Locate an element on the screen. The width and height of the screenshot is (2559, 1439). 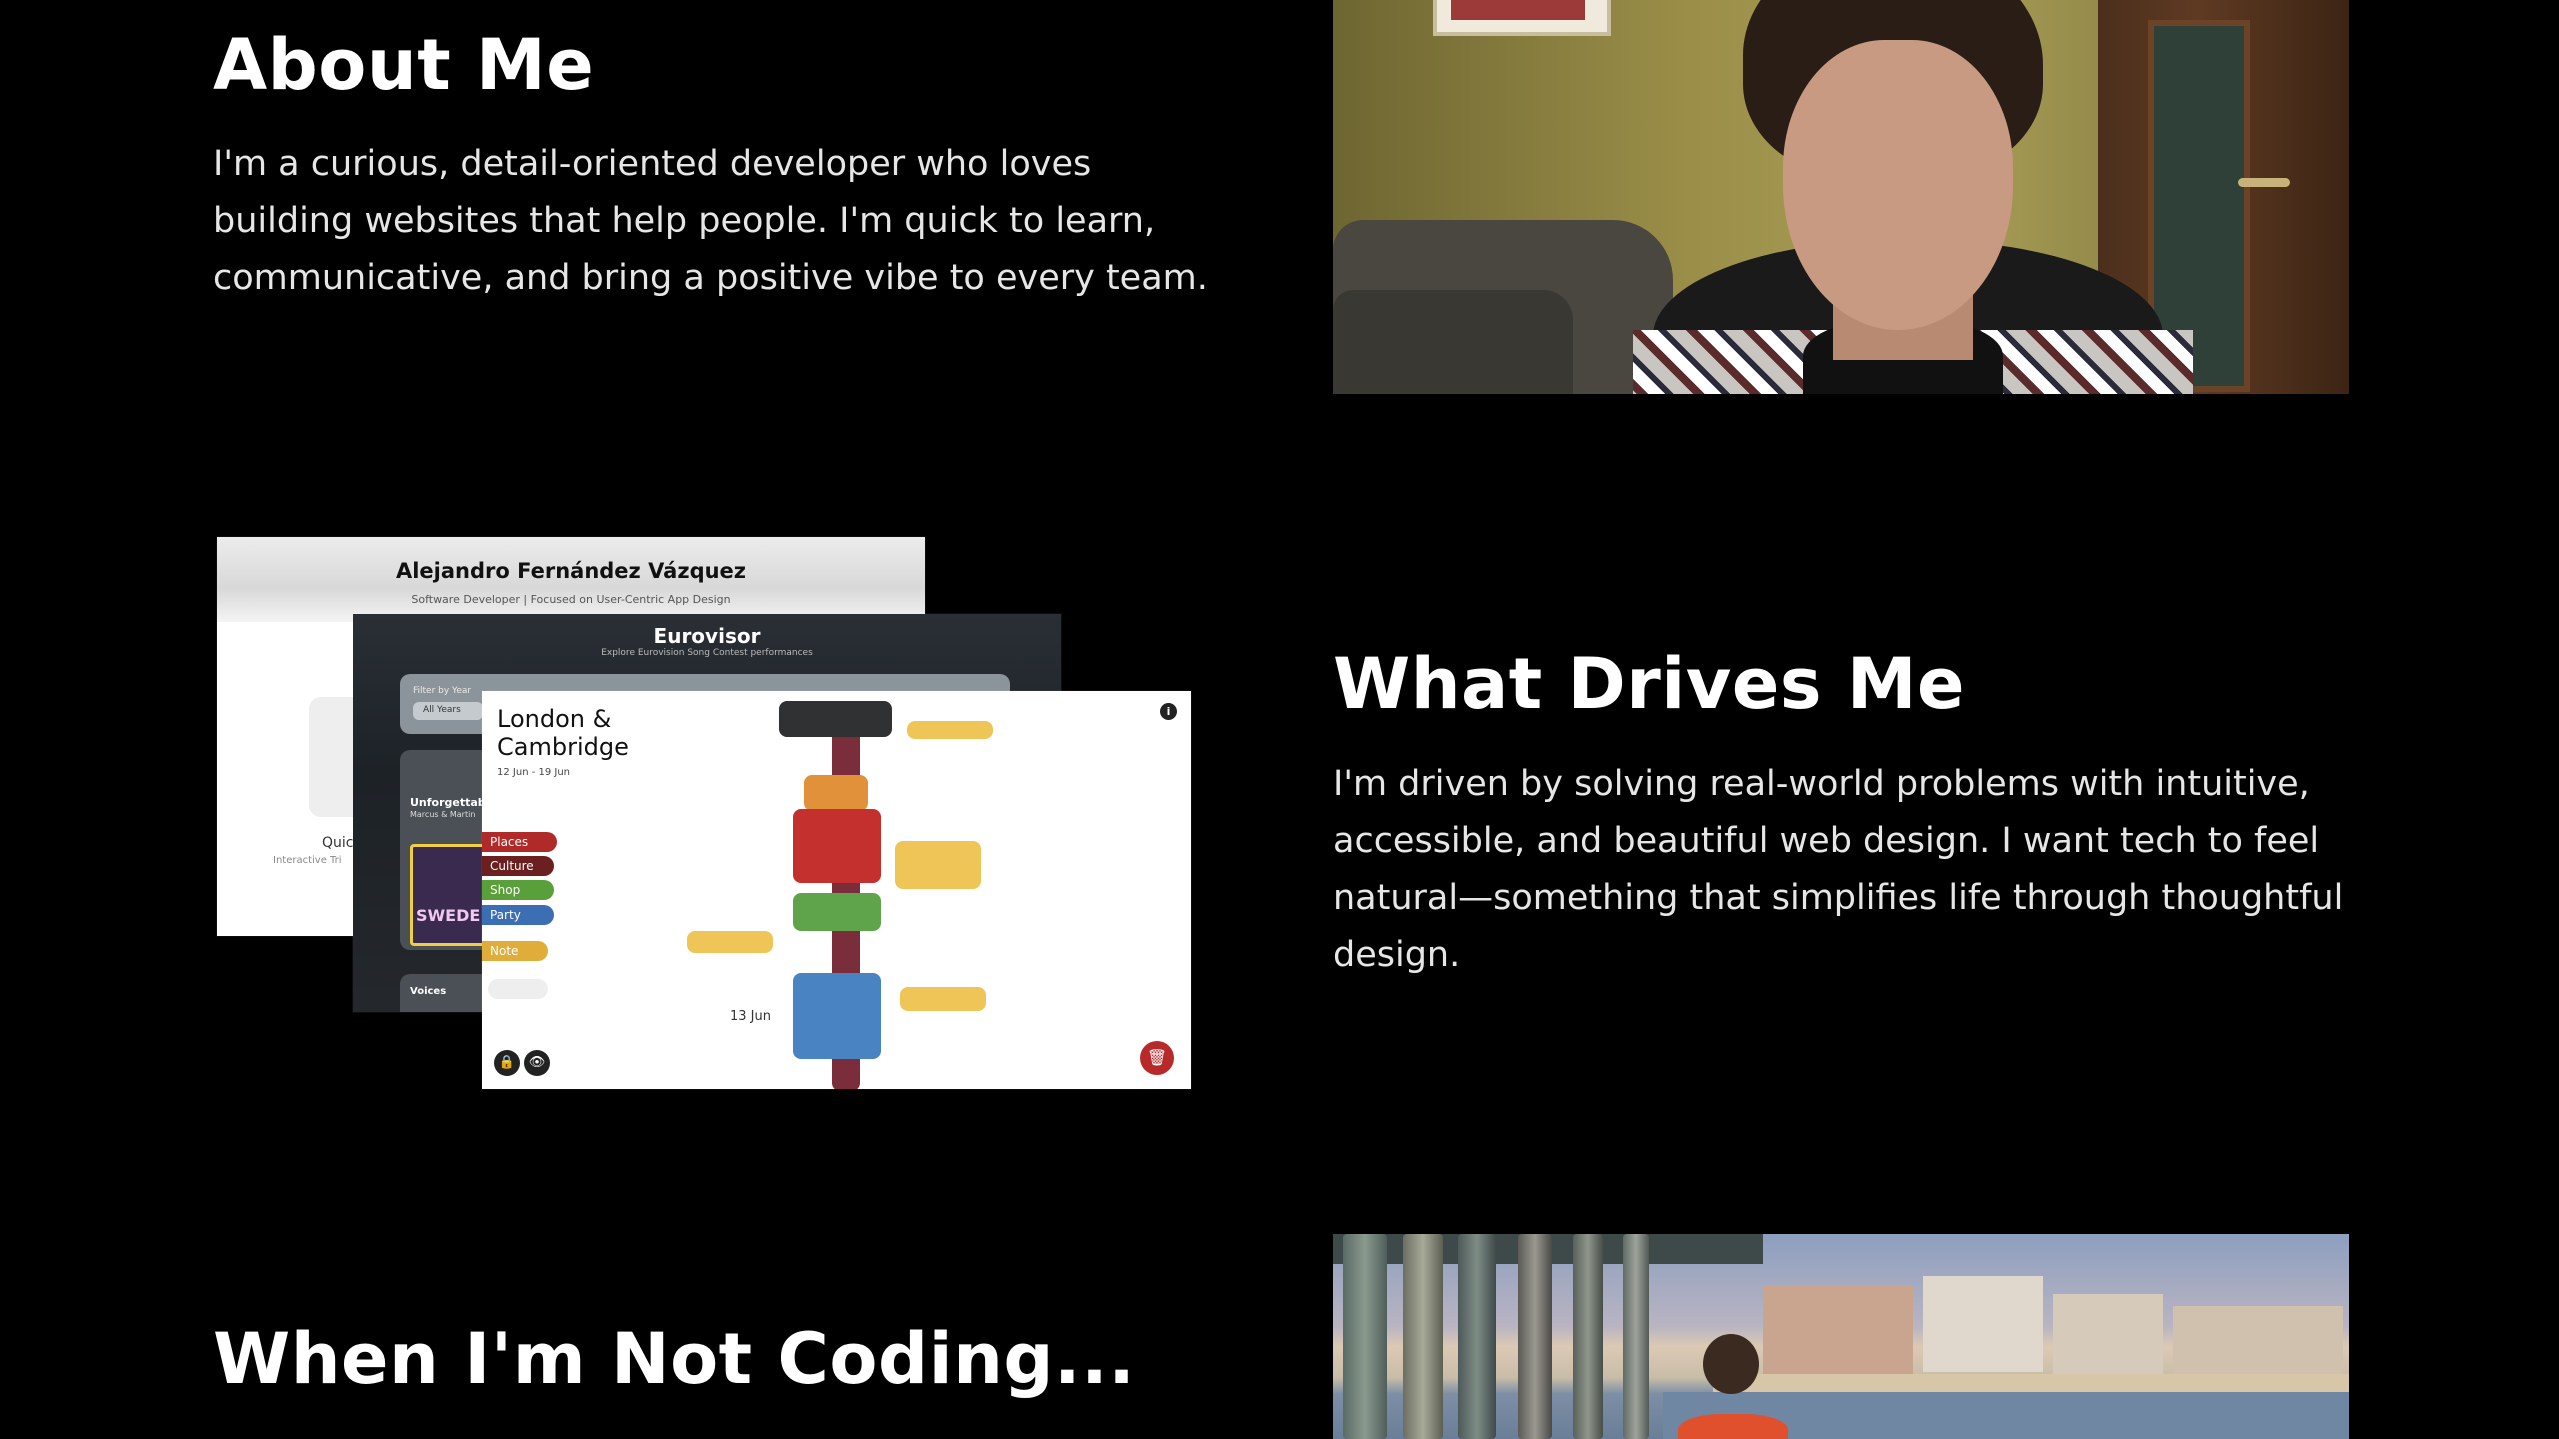
portfolio-name: Alejandro Fernández Vázquez is located at coordinates (571, 571).